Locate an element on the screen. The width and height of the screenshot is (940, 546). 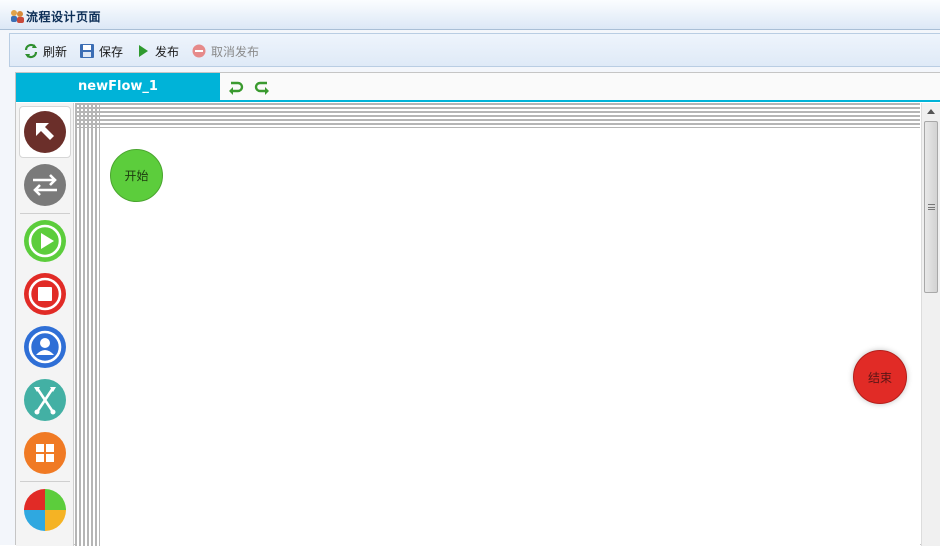
end-node: 结束 is located at coordinates (880, 377).